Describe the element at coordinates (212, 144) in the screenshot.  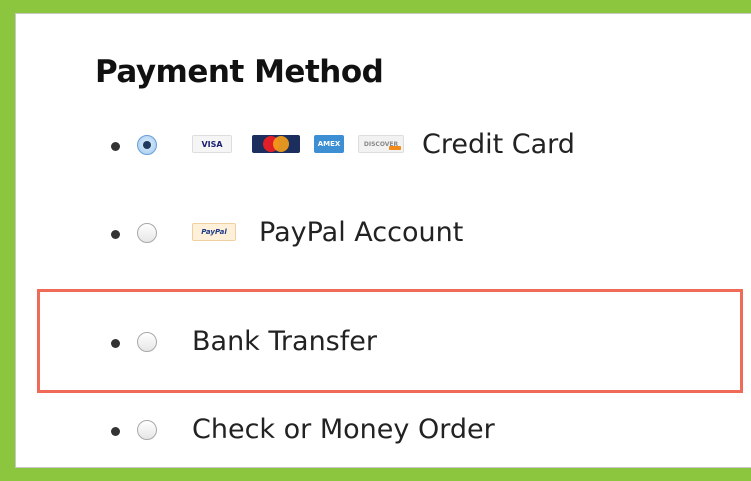
I see `visa-icon: VISA` at that location.